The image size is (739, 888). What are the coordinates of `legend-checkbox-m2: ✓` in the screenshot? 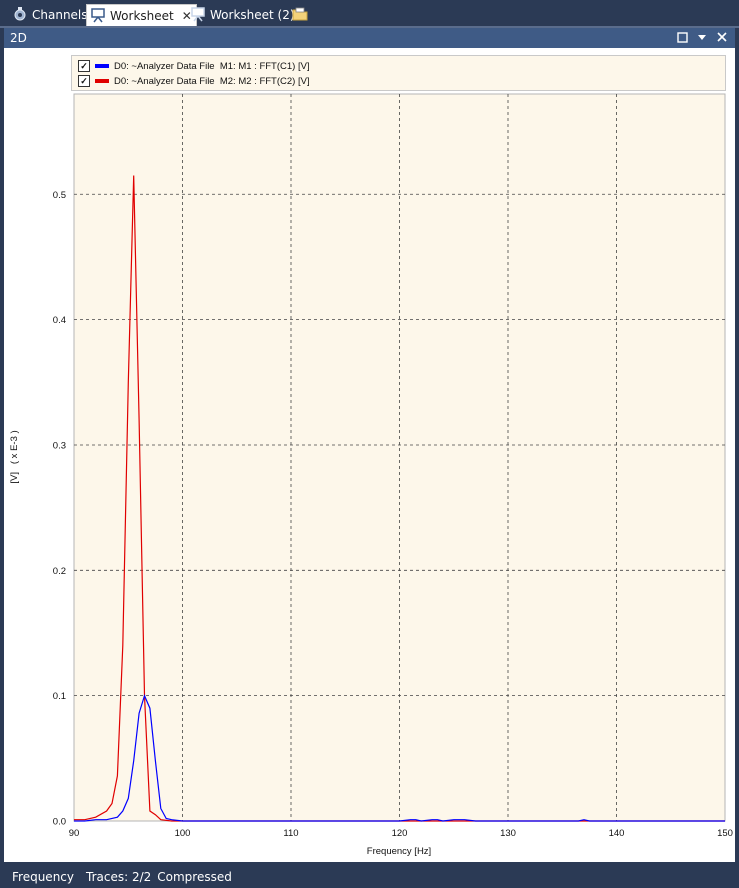 It's located at (84, 81).